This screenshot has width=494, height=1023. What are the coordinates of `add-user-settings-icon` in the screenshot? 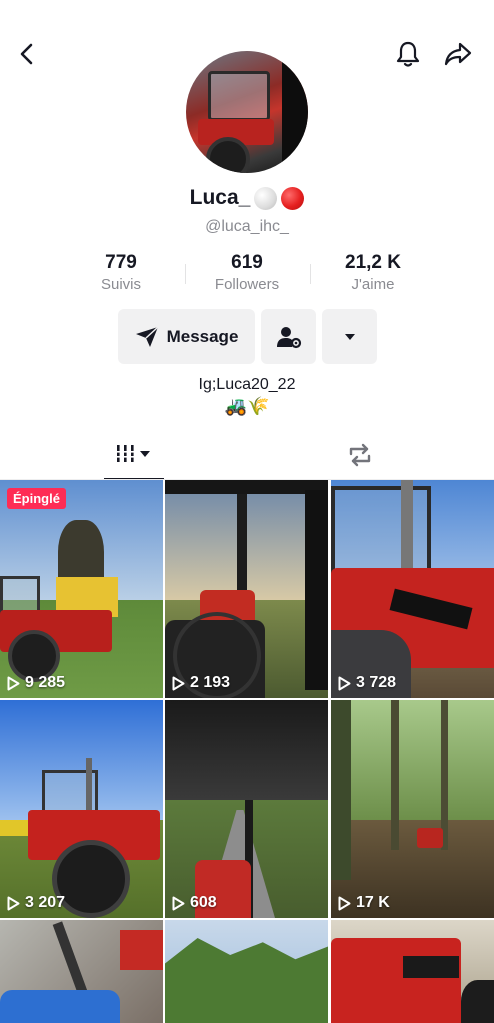 It's located at (288, 337).